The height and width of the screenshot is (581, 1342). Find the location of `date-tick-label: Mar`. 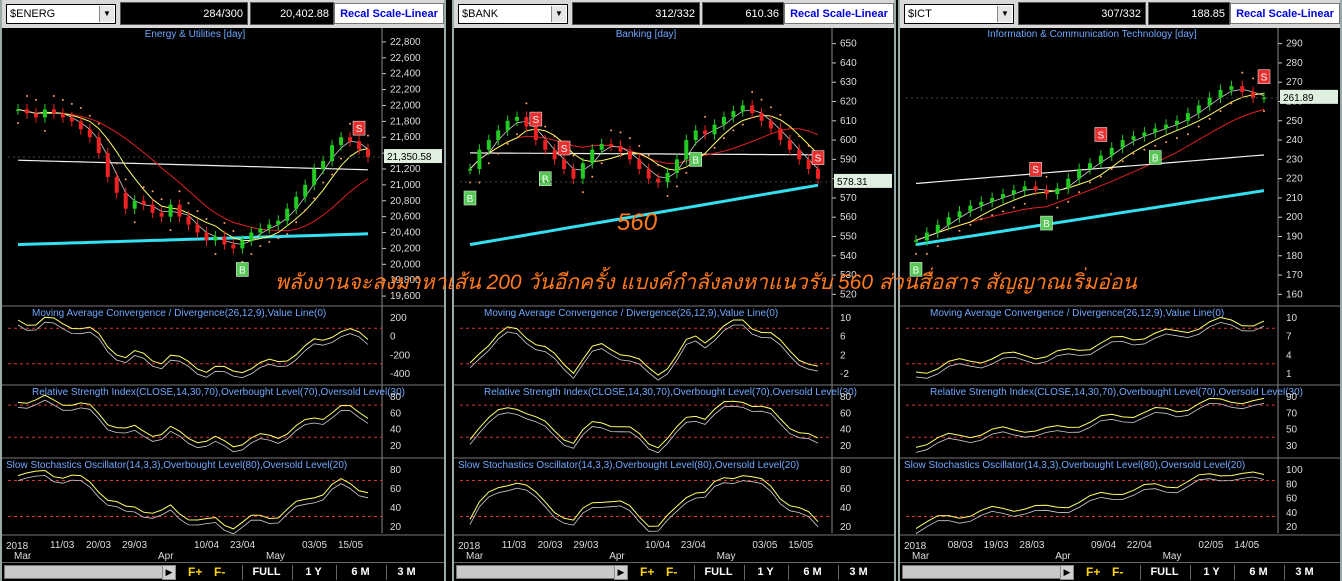

date-tick-label: Mar is located at coordinates (475, 556).